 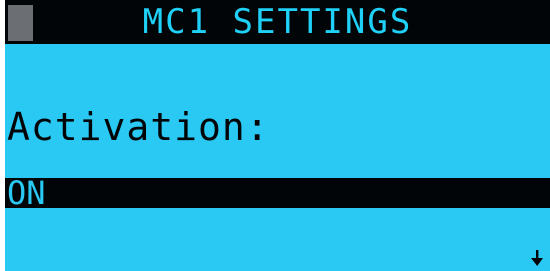 What do you see at coordinates (277, 193) in the screenshot?
I see `activation-value-selector: ON` at bounding box center [277, 193].